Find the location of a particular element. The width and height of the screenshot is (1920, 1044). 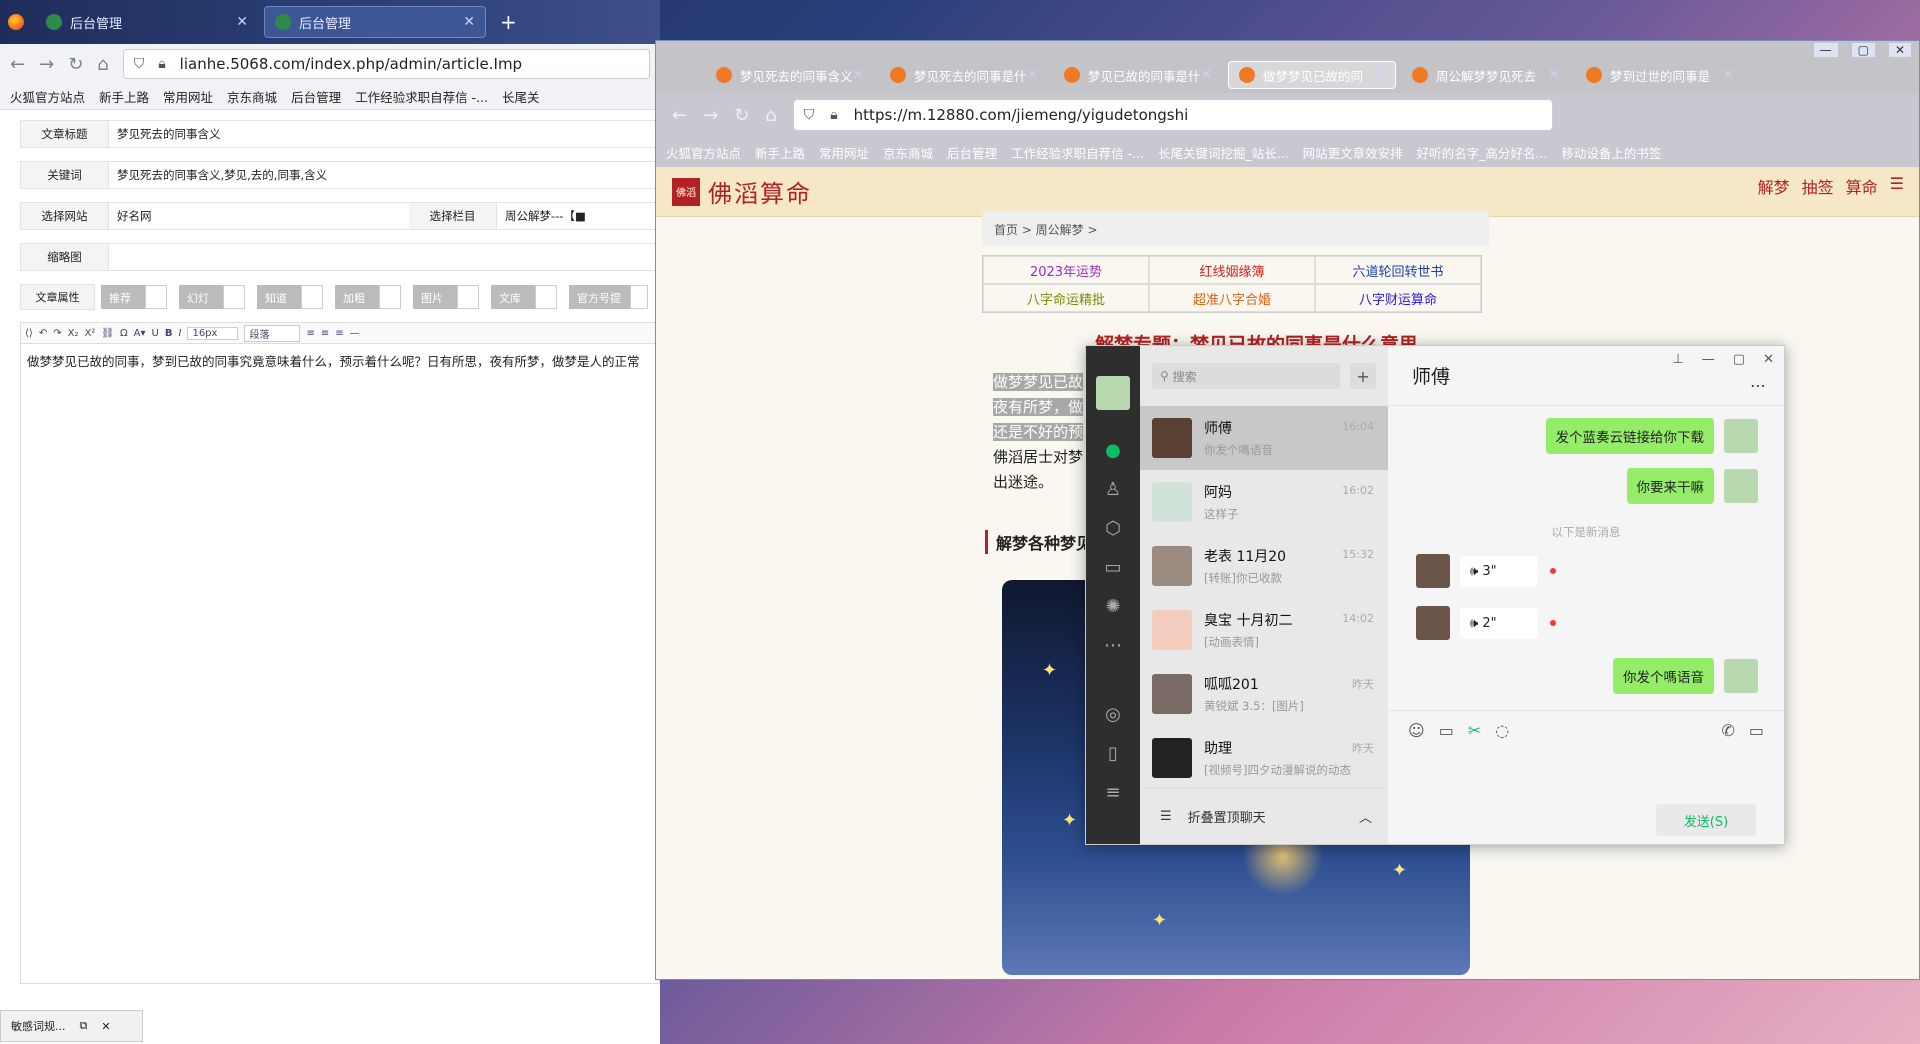

site-name: 佛滔算命 is located at coordinates (760, 191).